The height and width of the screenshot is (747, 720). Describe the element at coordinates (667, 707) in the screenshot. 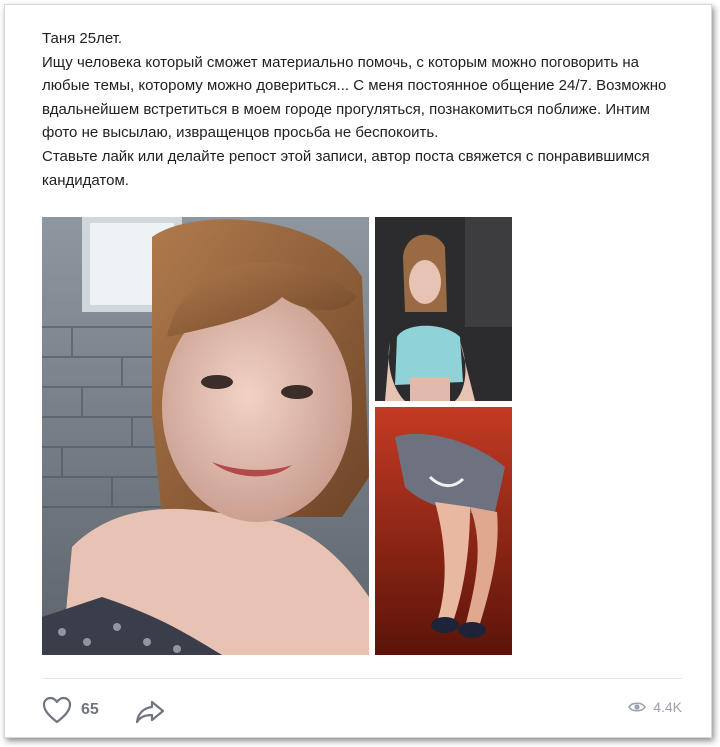

I see `views-count: 4.4K` at that location.